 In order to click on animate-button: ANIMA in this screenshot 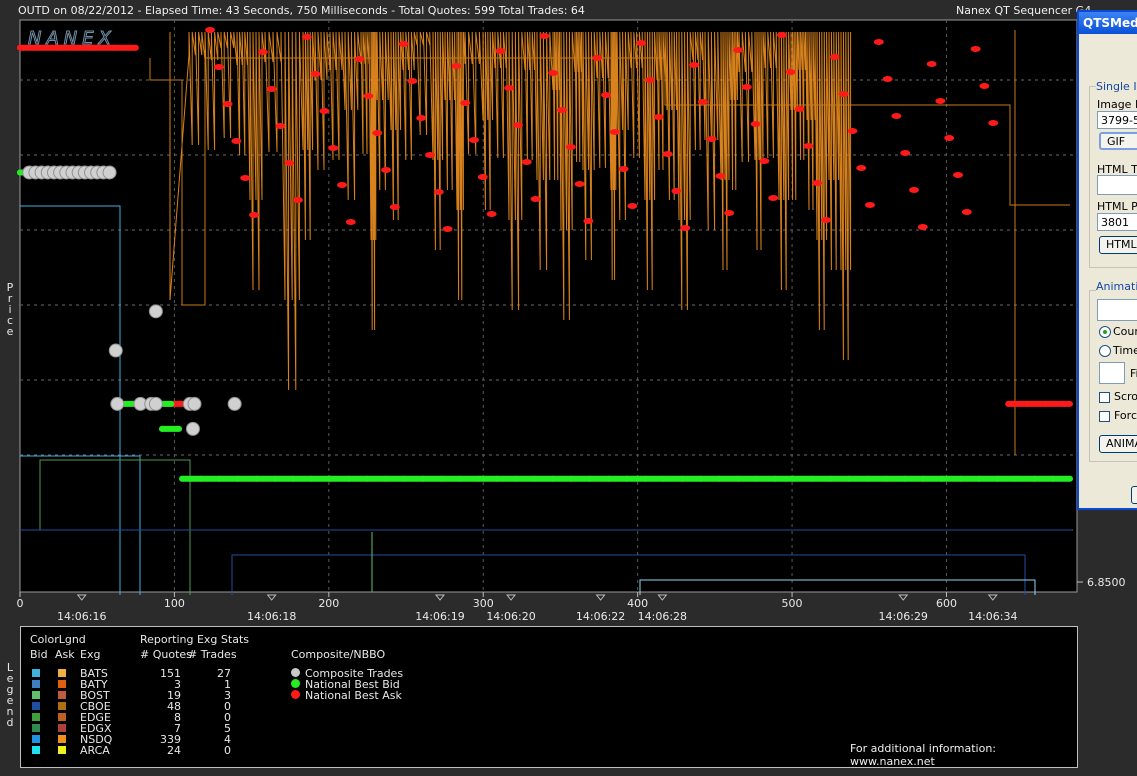, I will do `click(1118, 444)`.